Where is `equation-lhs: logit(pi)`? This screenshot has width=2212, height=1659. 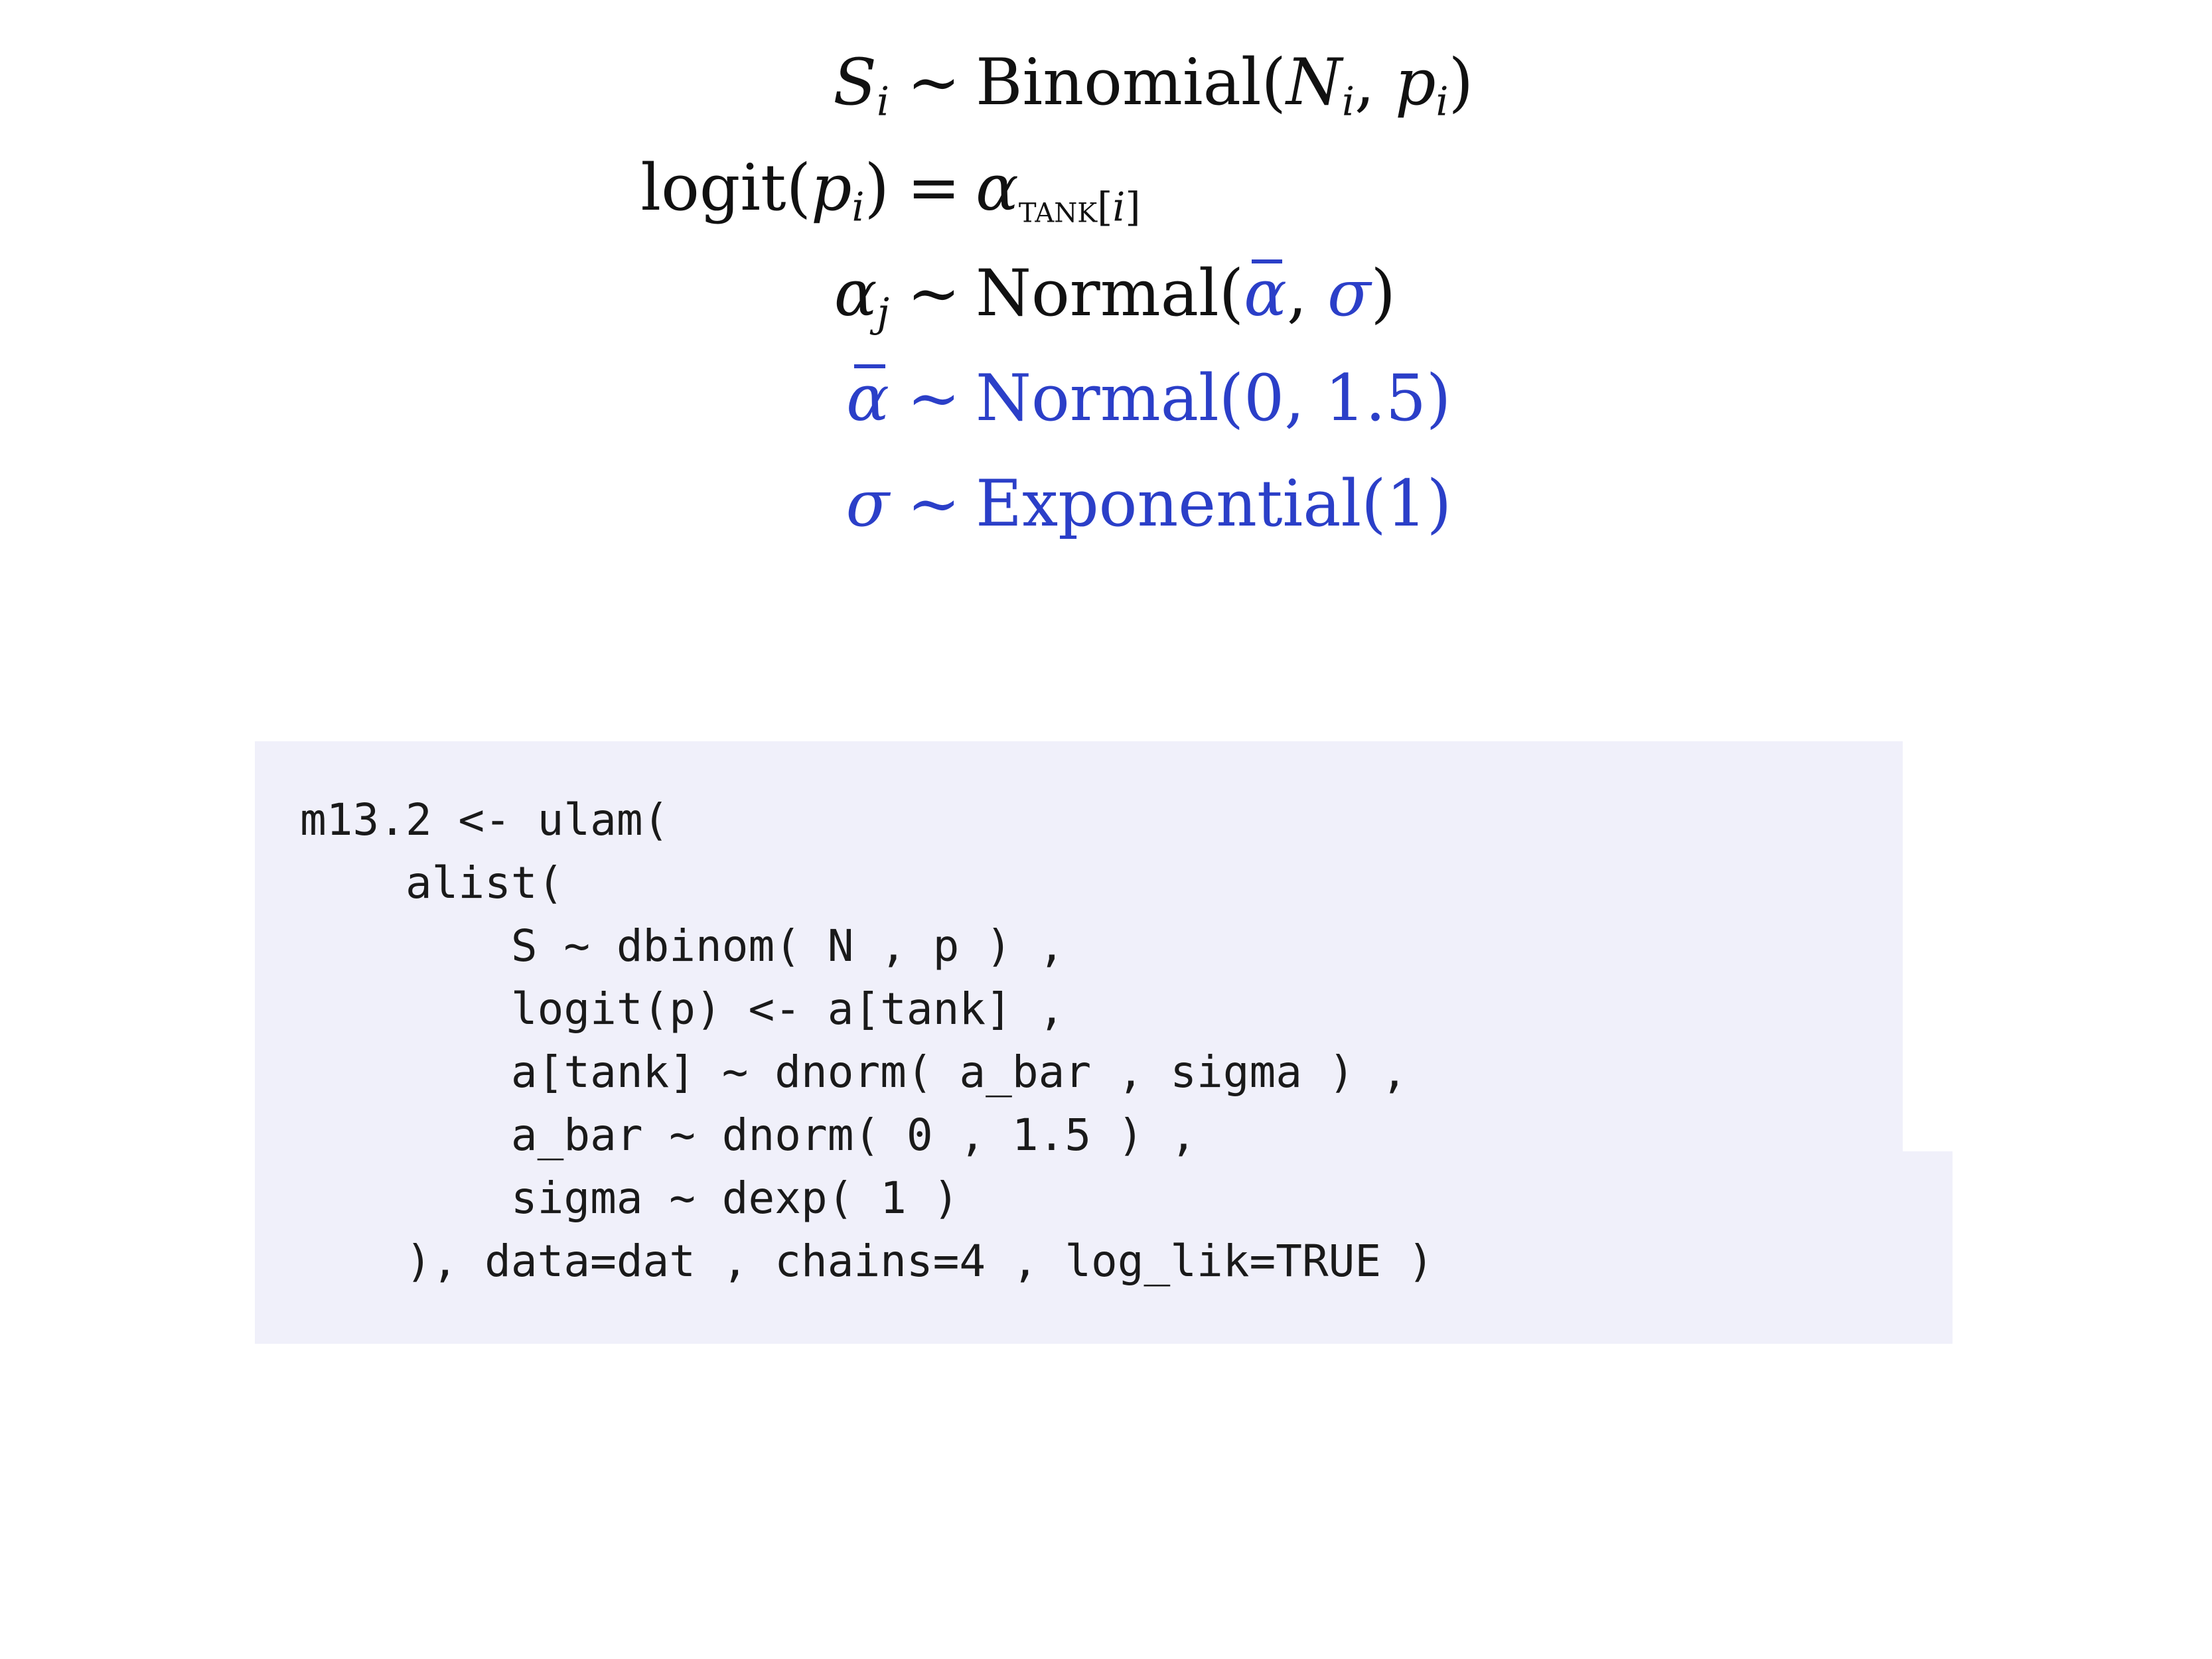
equation-lhs: logit(pi) is located at coordinates (765, 198).